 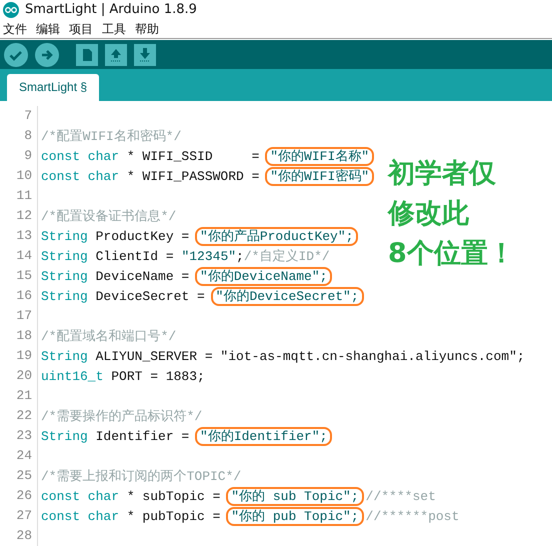 I want to click on line-number: 19, so click(x=19, y=356).